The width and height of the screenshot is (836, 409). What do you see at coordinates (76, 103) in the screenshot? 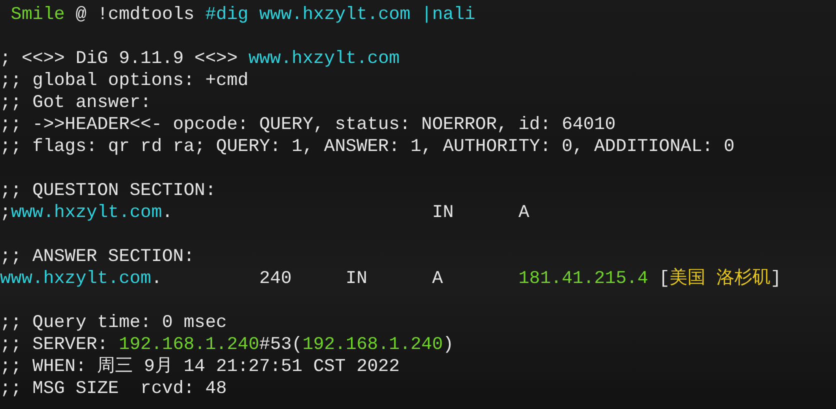
I see `terminal-line: ;; Got answer:` at bounding box center [76, 103].